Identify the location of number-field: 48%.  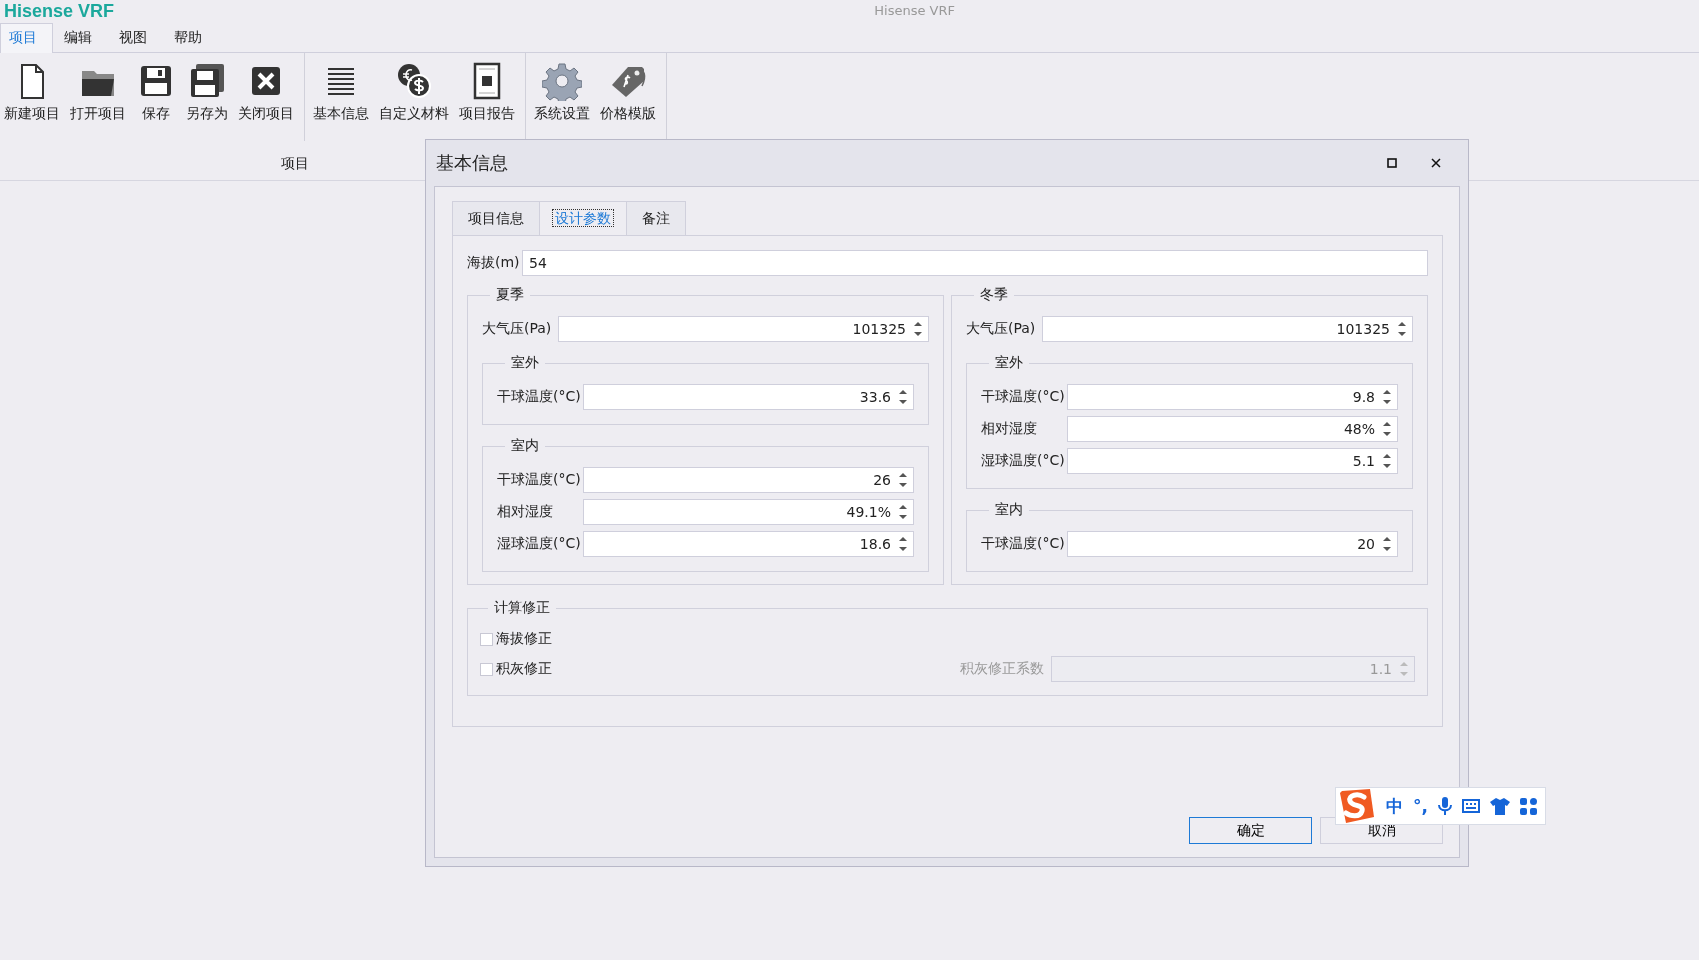
(1232, 429).